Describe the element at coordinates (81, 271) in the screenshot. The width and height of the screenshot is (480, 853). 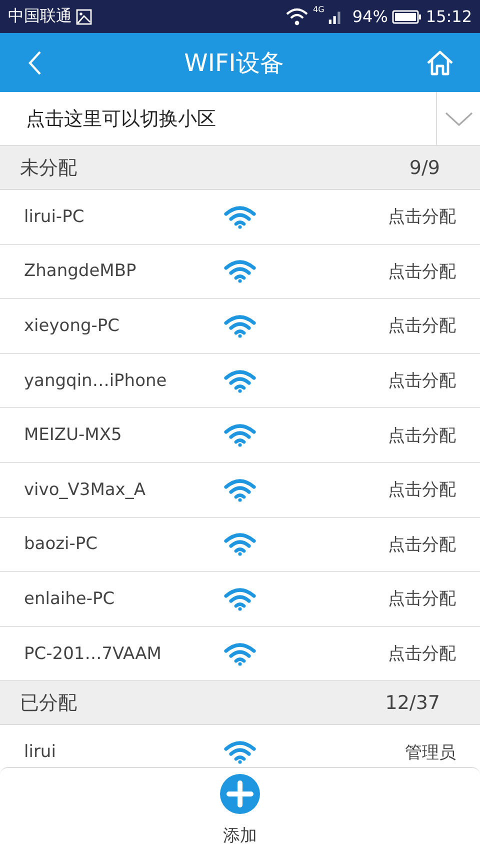
I see `device-name: ZhangdeMBP` at that location.